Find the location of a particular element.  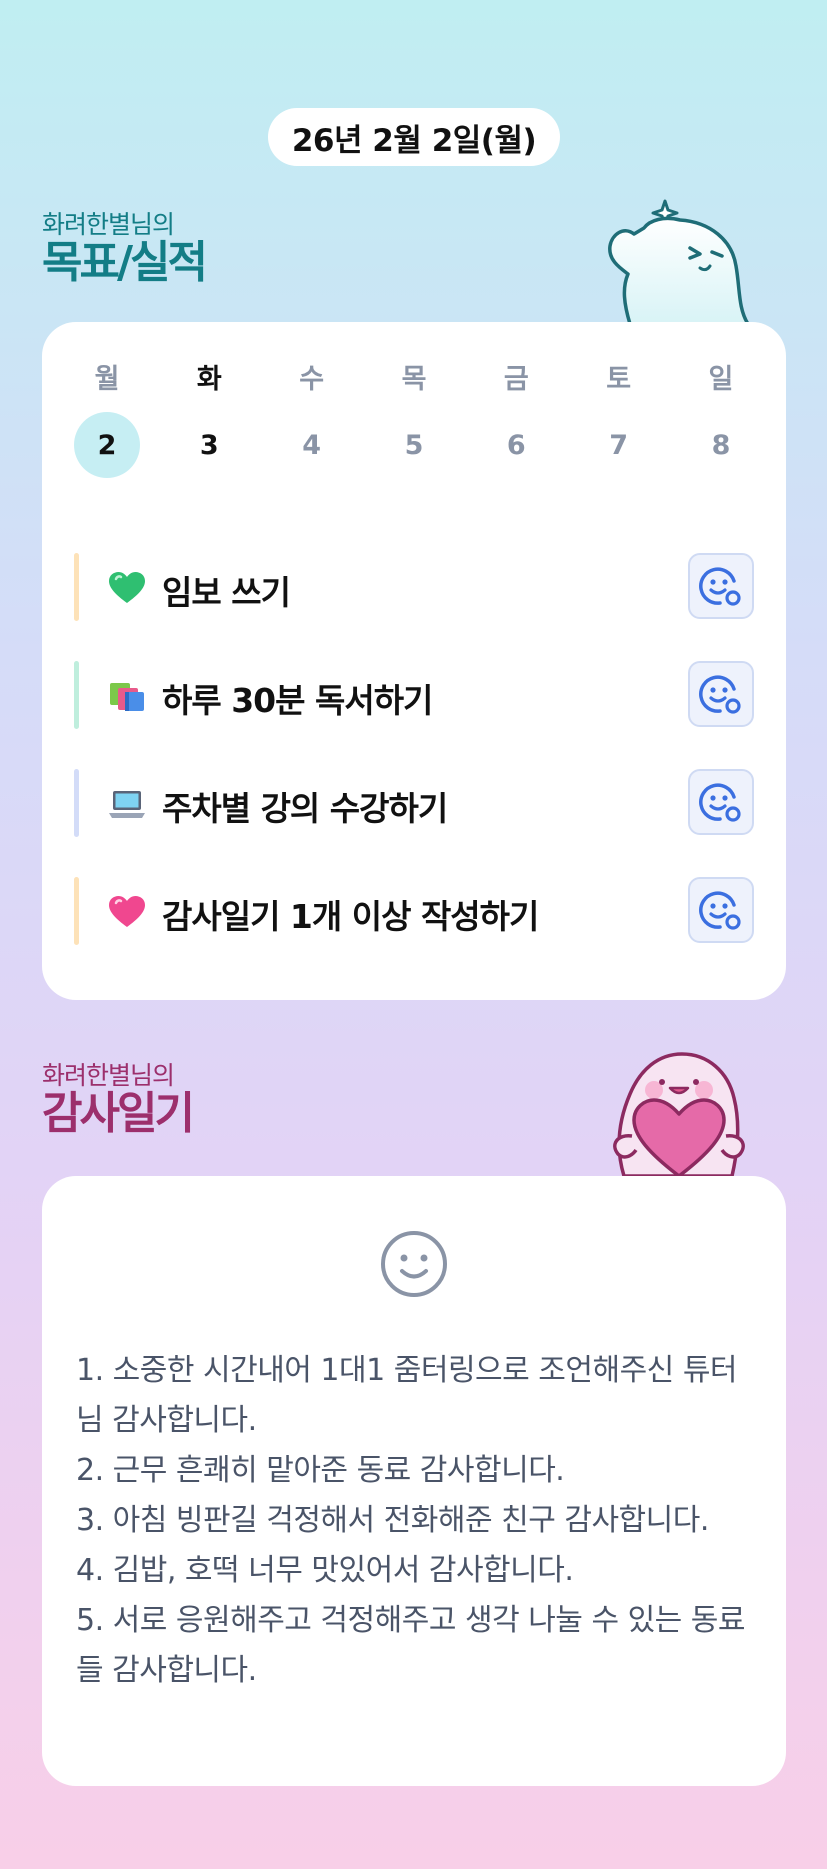

goal-item: 임보 쓰기 is located at coordinates (414, 588).